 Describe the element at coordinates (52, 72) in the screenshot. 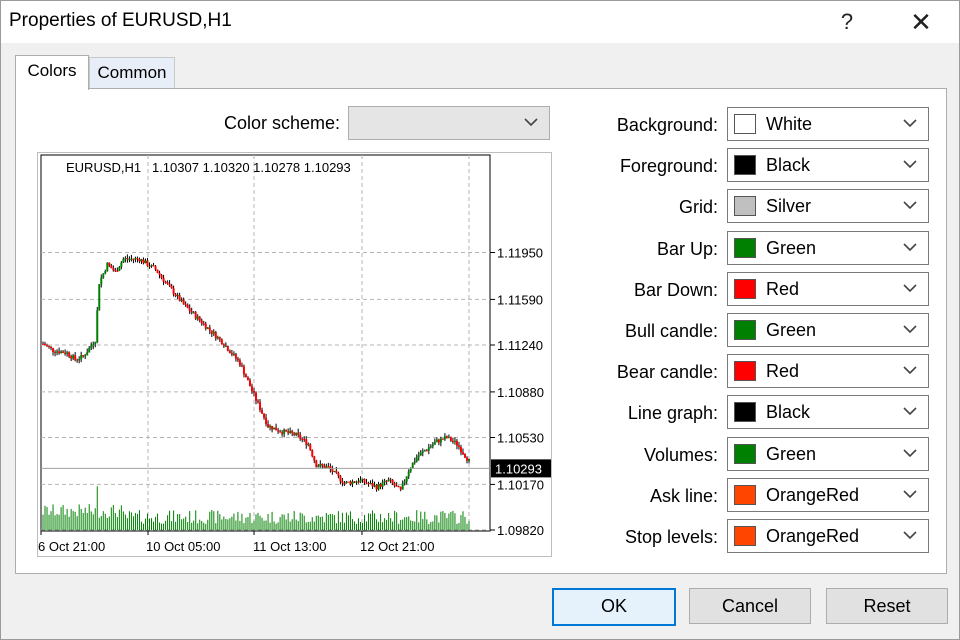

I see `tab-colors: Colors` at that location.